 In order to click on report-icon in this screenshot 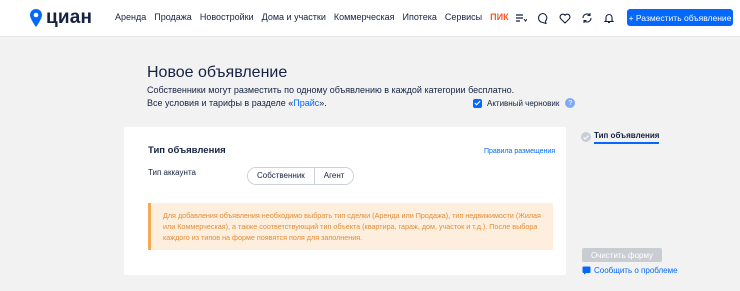, I will do `click(586, 270)`.